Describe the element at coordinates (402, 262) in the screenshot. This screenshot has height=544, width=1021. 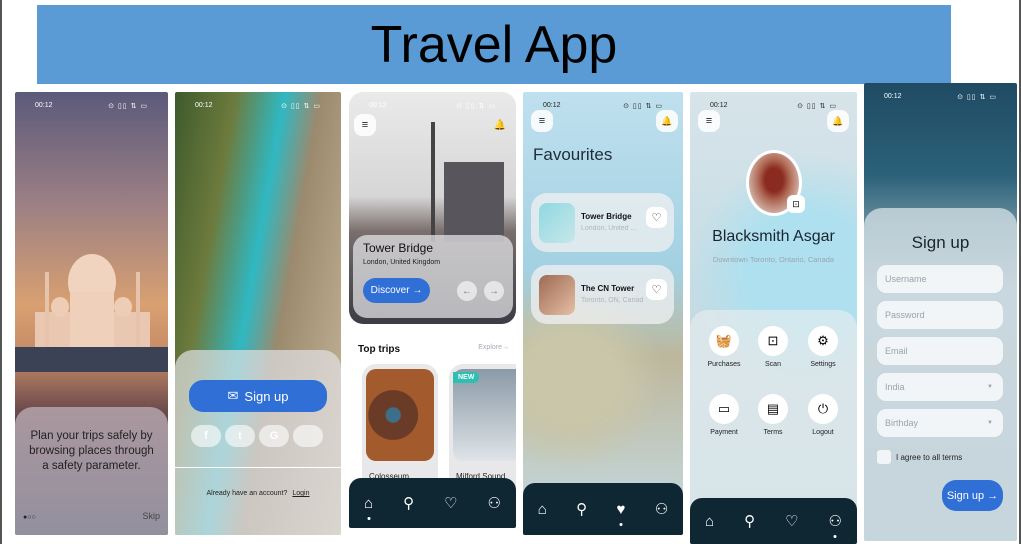
I see `featured-location: London, United Kingdom` at that location.